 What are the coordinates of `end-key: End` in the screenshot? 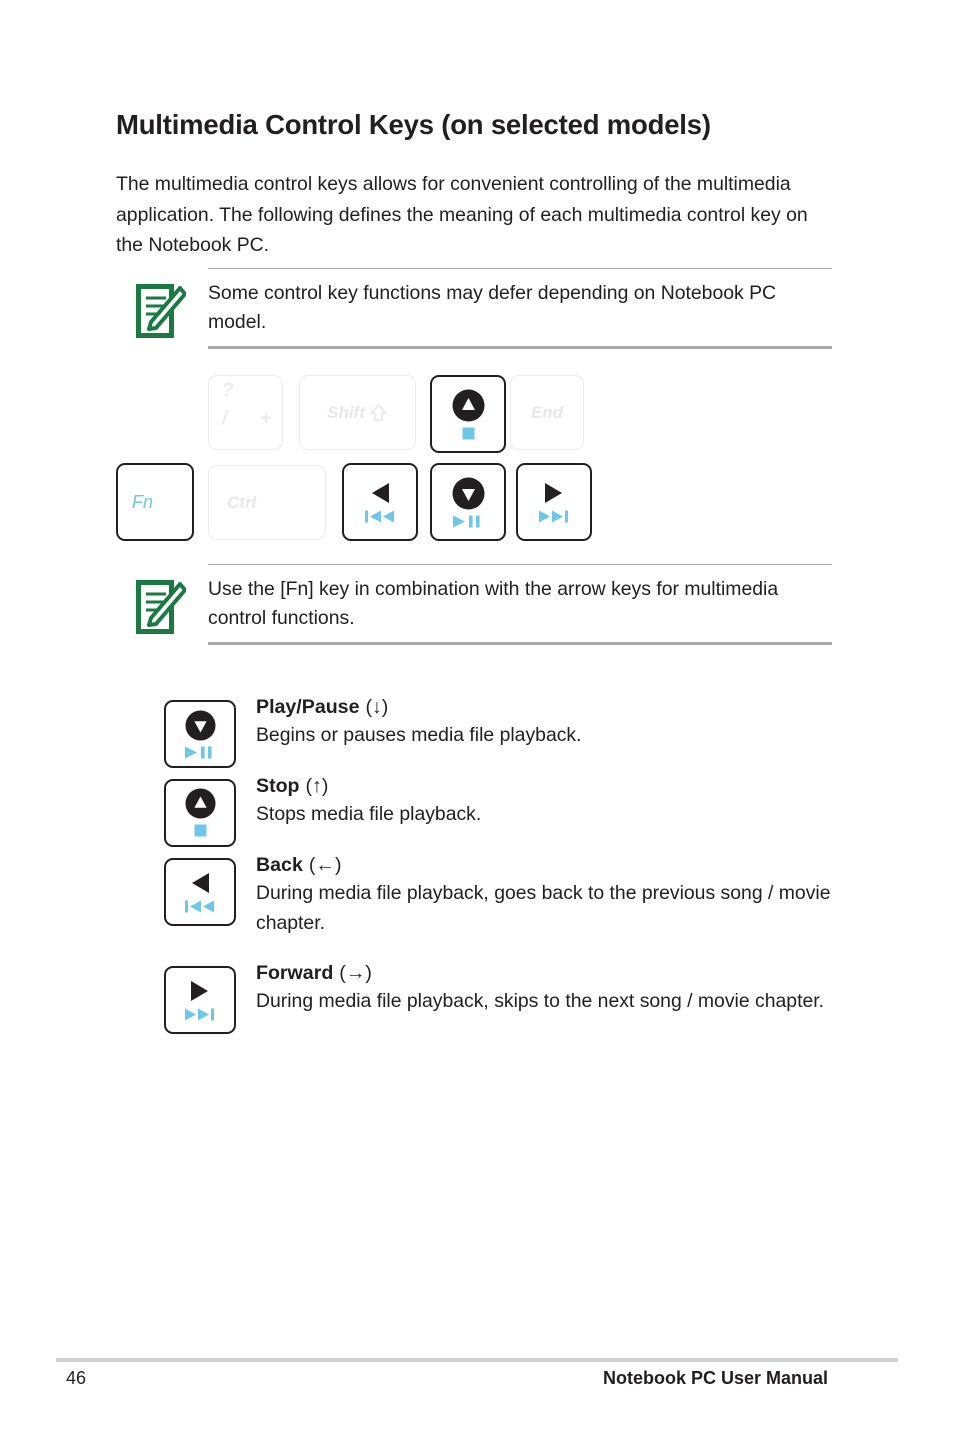 It's located at (547, 412).